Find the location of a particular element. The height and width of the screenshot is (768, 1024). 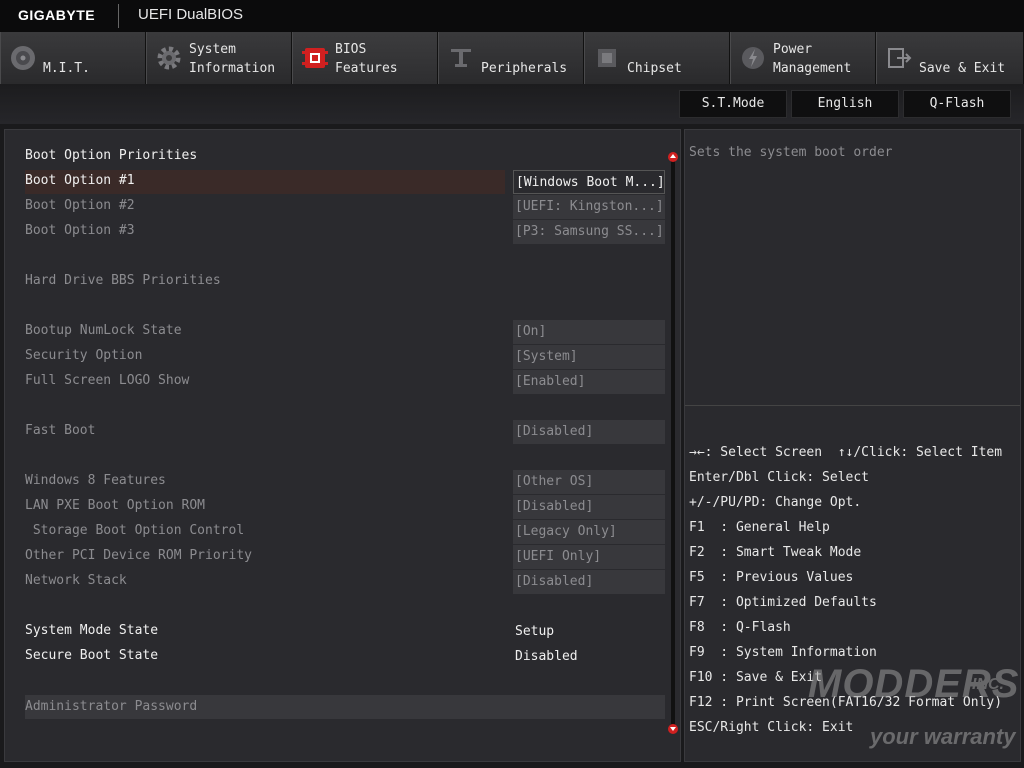

tab-label: Peripherals is located at coordinates (524, 68).